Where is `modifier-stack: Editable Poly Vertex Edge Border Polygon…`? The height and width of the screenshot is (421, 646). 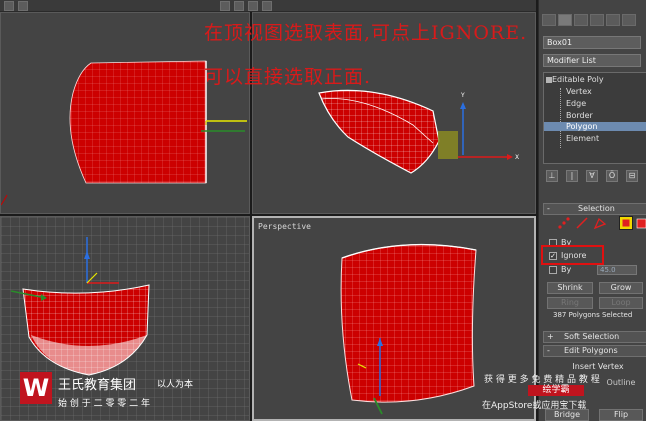 modifier-stack: Editable Poly Vertex Edge Border Polygon… is located at coordinates (594, 118).